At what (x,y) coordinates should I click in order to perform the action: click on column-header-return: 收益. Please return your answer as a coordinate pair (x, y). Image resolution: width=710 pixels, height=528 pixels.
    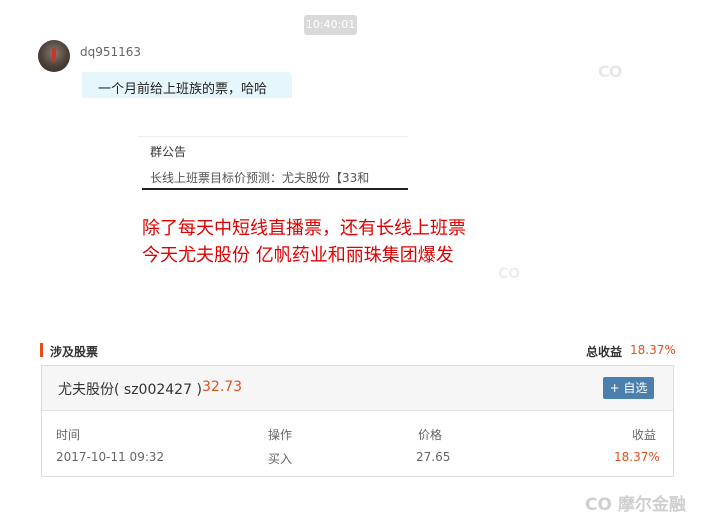
    Looking at the image, I should click on (644, 435).